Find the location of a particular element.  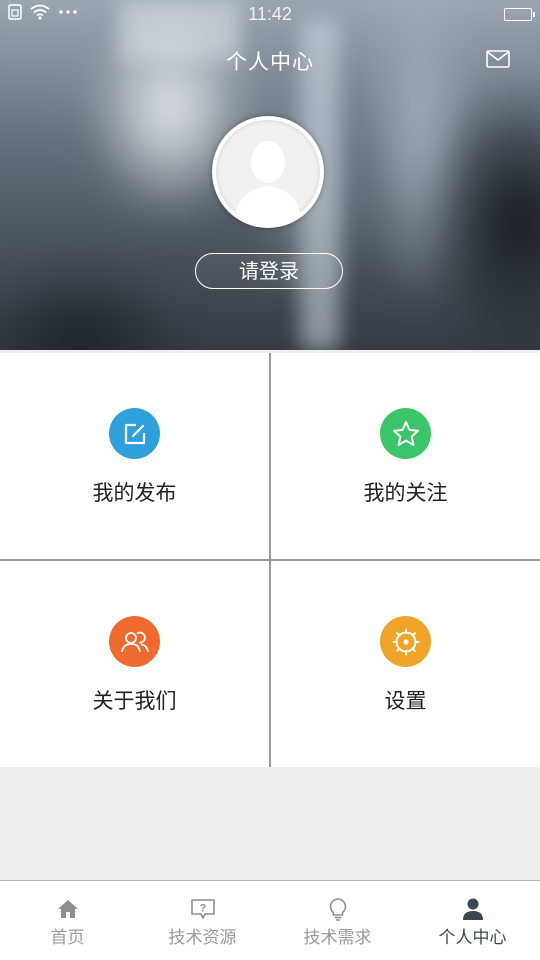

edit-icon-badge is located at coordinates (134, 433).